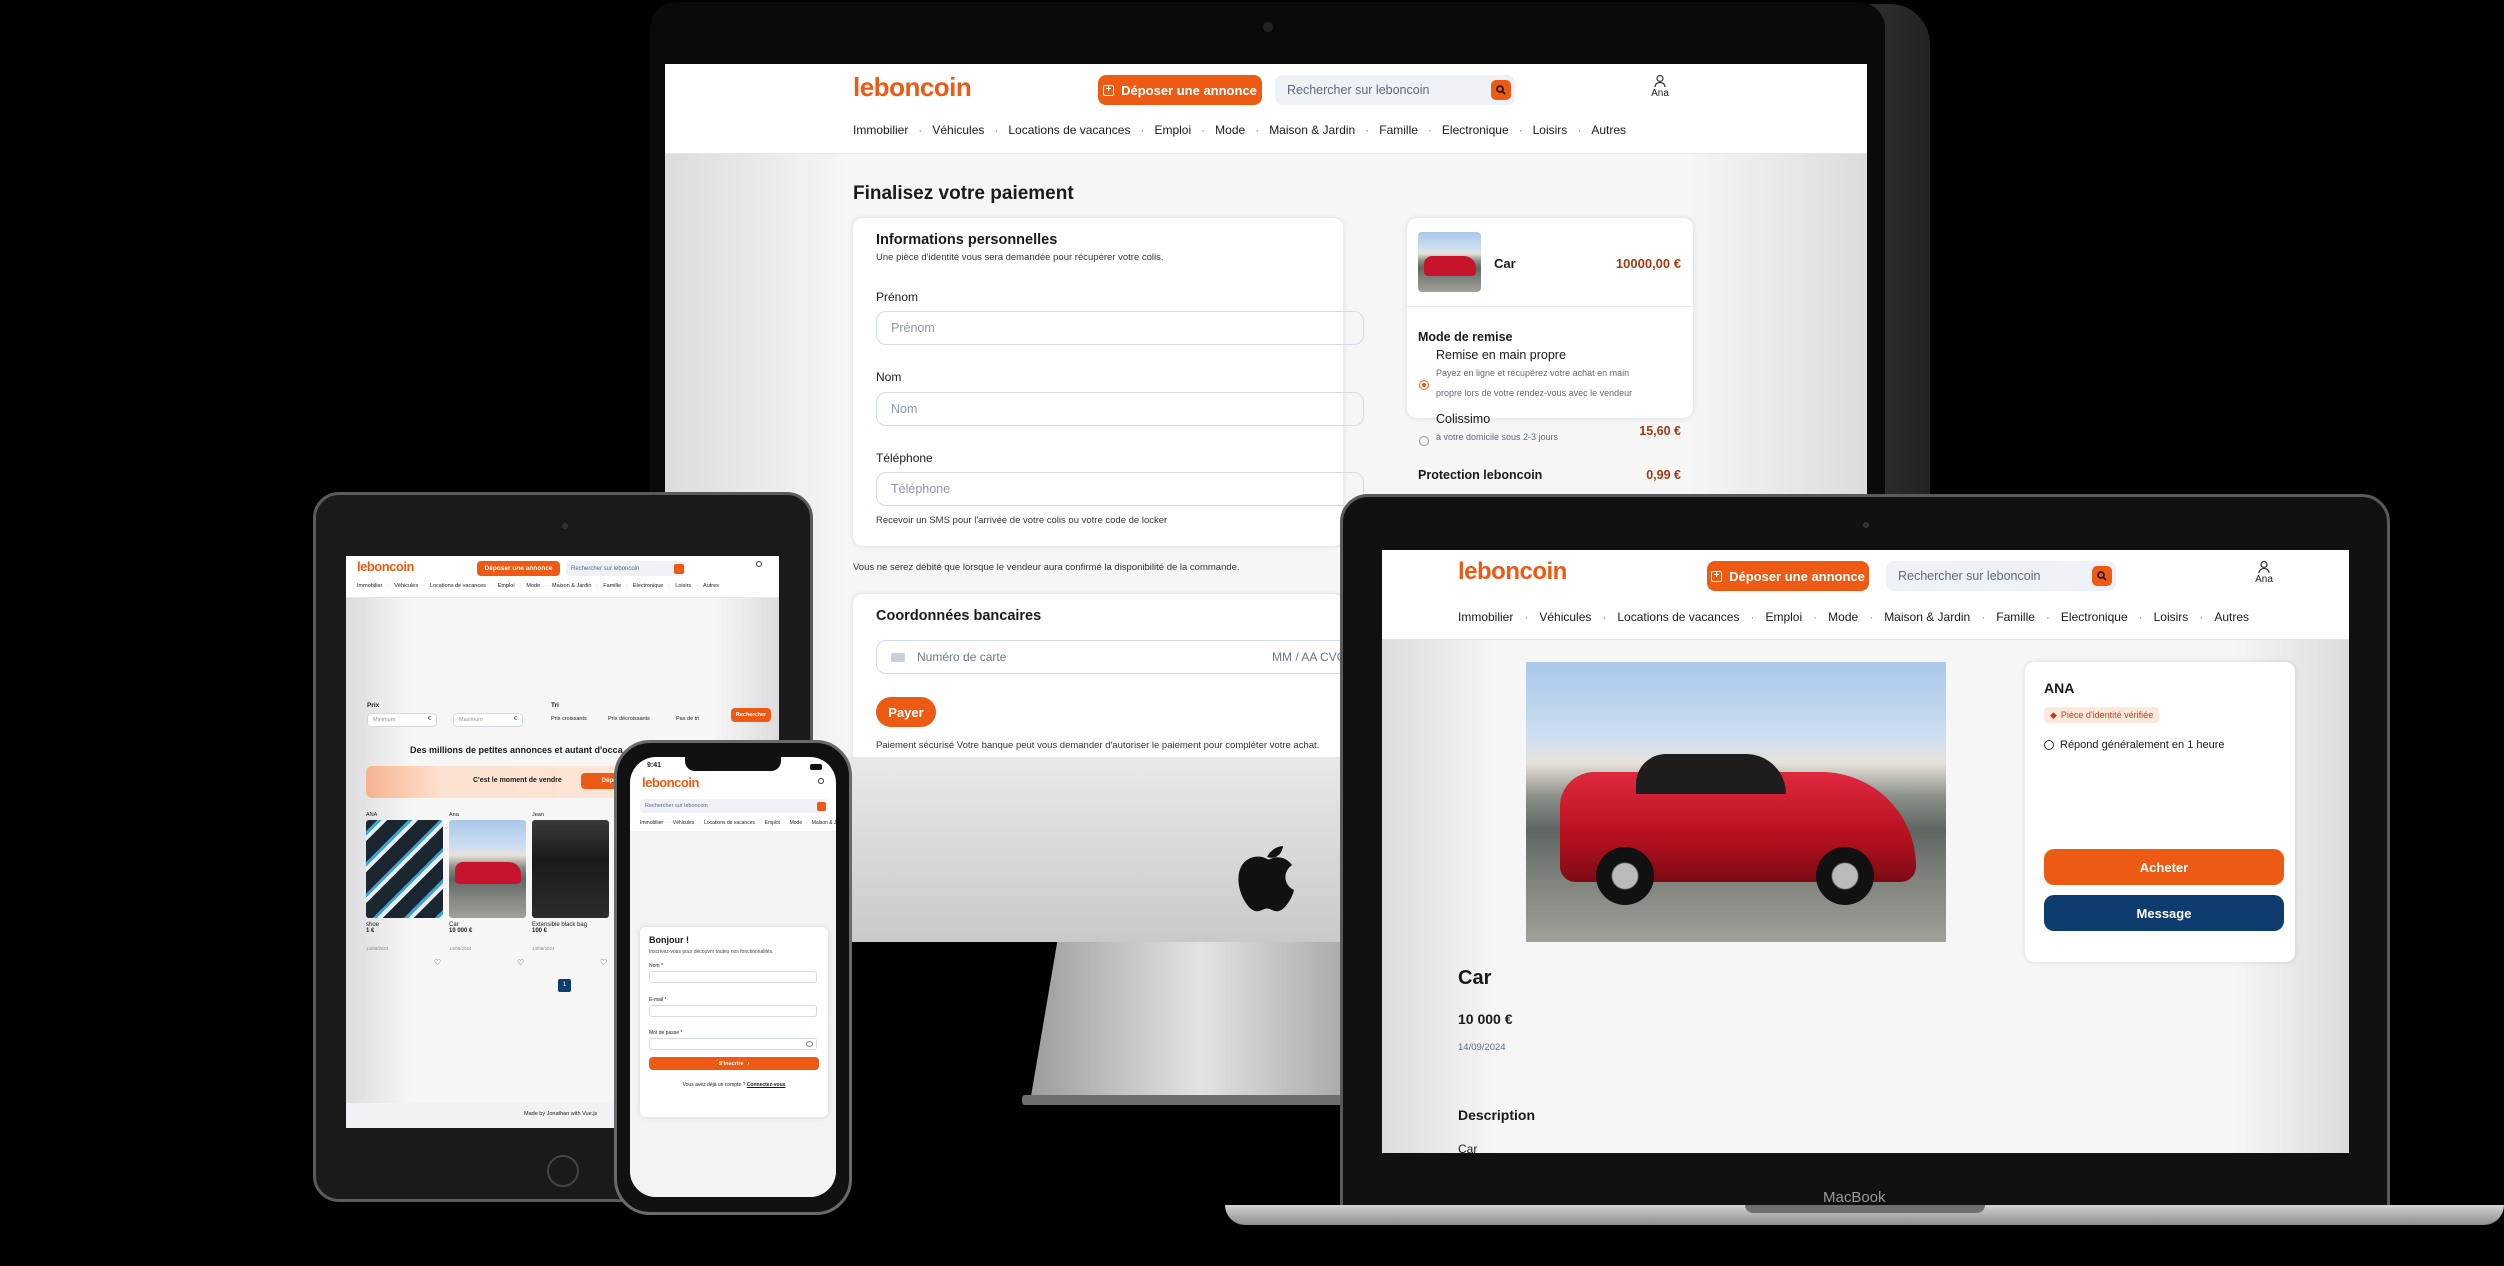 The width and height of the screenshot is (2504, 1266). Describe the element at coordinates (1678, 617) in the screenshot. I see `macbook-nav-locations: Locations de vacances` at that location.